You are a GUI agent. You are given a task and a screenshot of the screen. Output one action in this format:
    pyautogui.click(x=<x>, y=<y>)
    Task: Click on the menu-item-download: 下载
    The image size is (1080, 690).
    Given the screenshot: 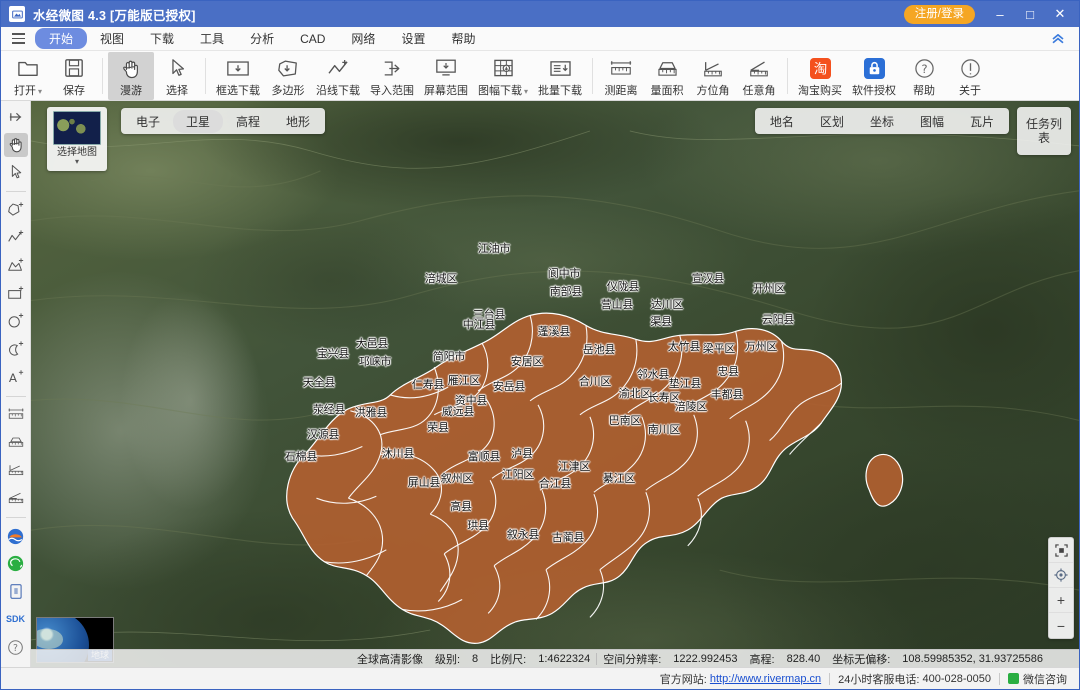 What is the action you would take?
    pyautogui.click(x=162, y=38)
    